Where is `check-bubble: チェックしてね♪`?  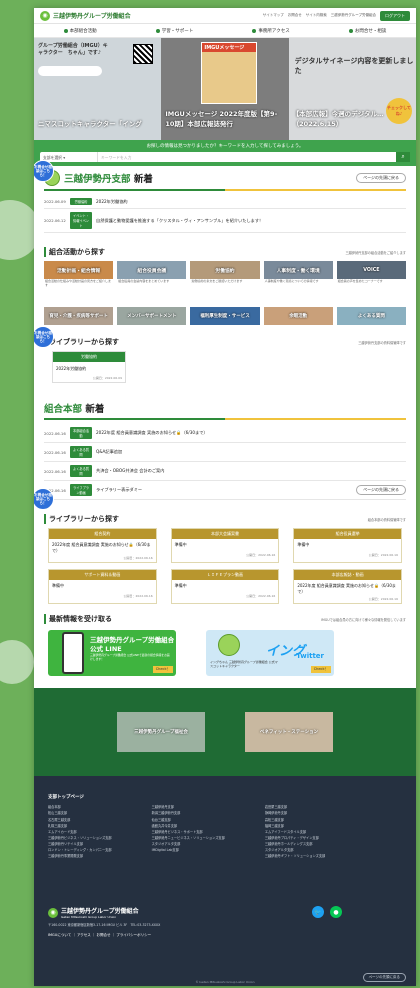 check-bubble: チェックしてね♪ is located at coordinates (398, 111).